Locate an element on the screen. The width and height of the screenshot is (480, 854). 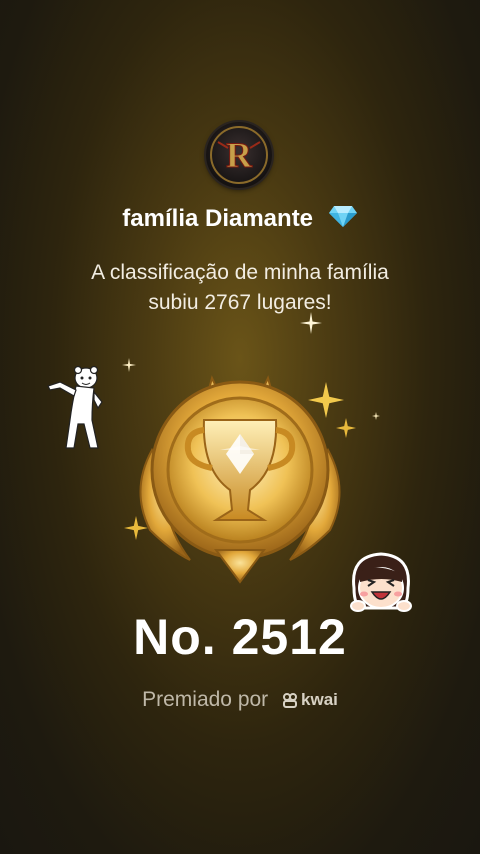
family-name-text: família Diamante is located at coordinates (218, 218).